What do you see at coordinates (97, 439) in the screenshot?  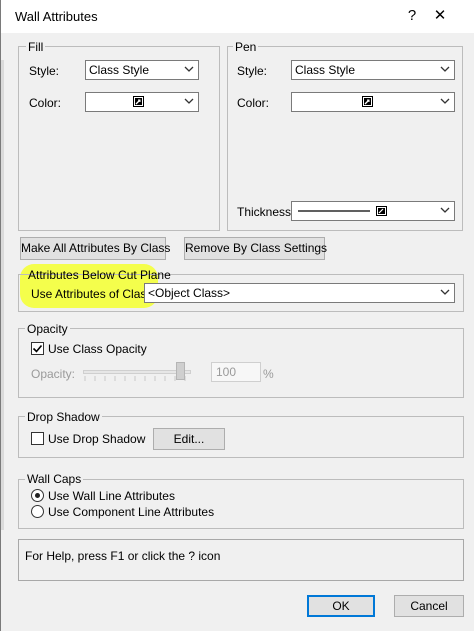 I see `use-drop-shadow-label: Use Drop Shadow` at bounding box center [97, 439].